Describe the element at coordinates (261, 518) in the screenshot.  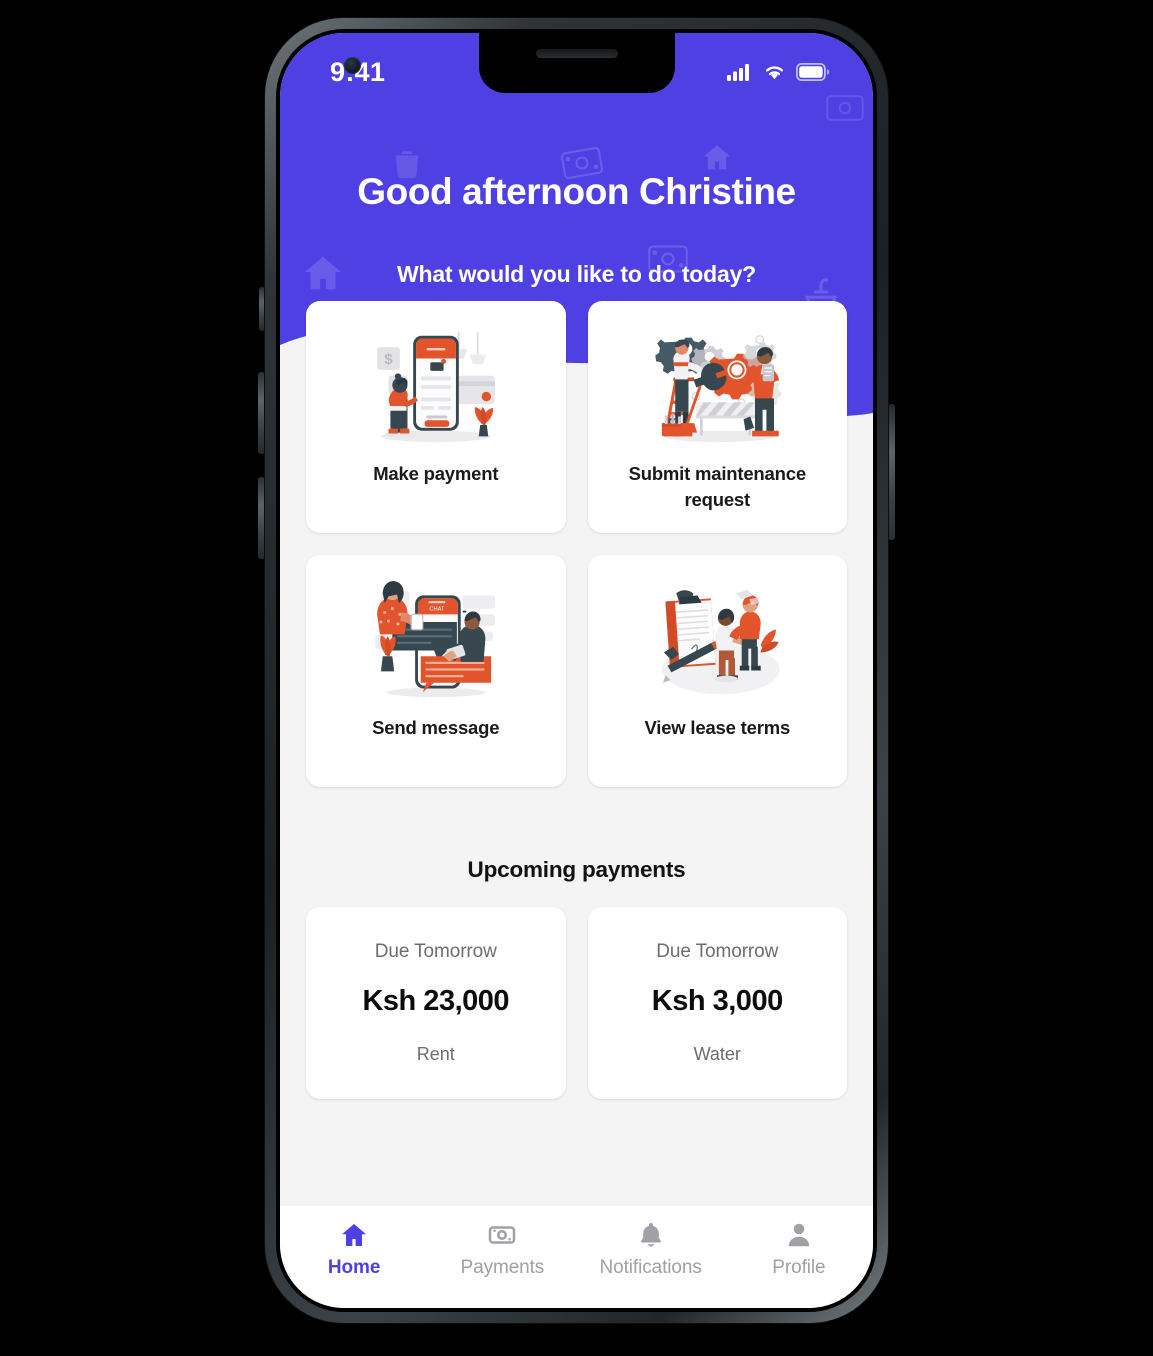
I see `volume-down-button` at that location.